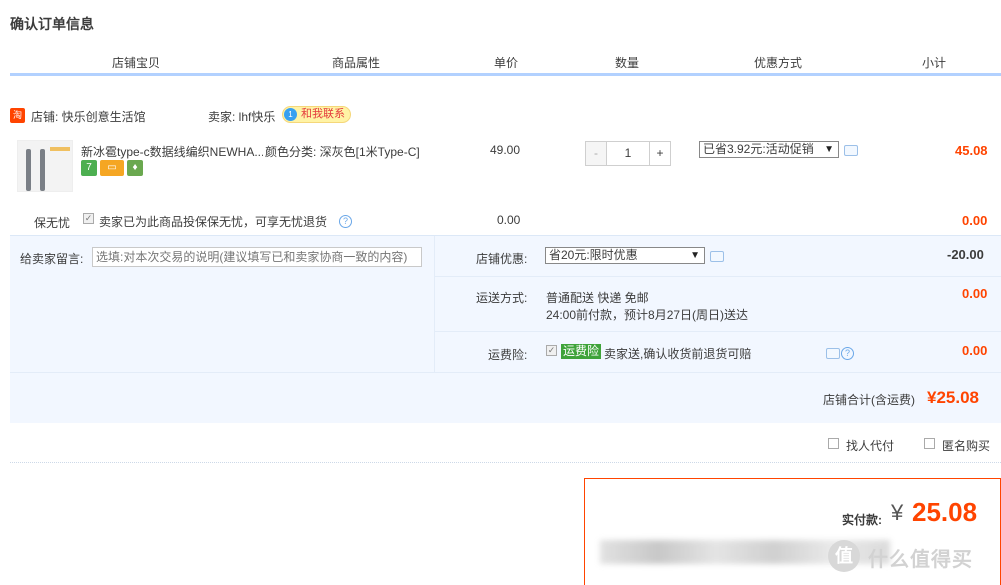  I want to click on shop-discount-amount: -20.00, so click(965, 254).